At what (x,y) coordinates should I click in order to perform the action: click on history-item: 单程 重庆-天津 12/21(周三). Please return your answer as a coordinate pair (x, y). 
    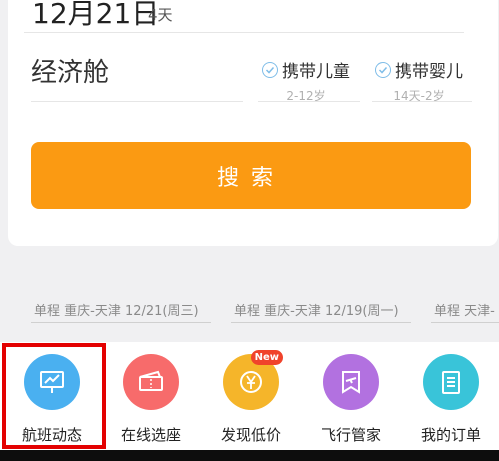
    Looking at the image, I should click on (116, 309).